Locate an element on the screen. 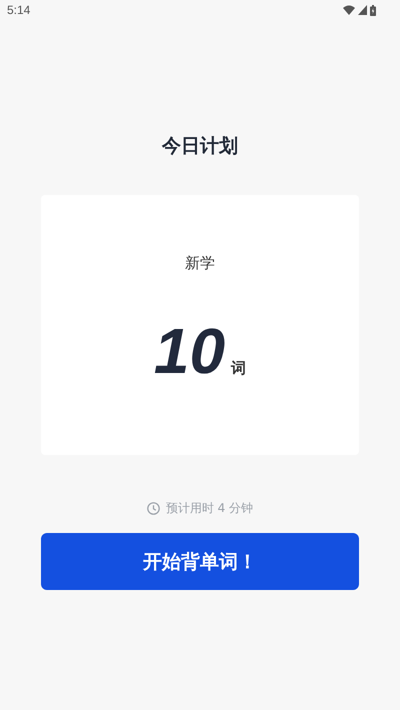 This screenshot has width=400, height=710. start-button: 开始背单词！ is located at coordinates (200, 561).